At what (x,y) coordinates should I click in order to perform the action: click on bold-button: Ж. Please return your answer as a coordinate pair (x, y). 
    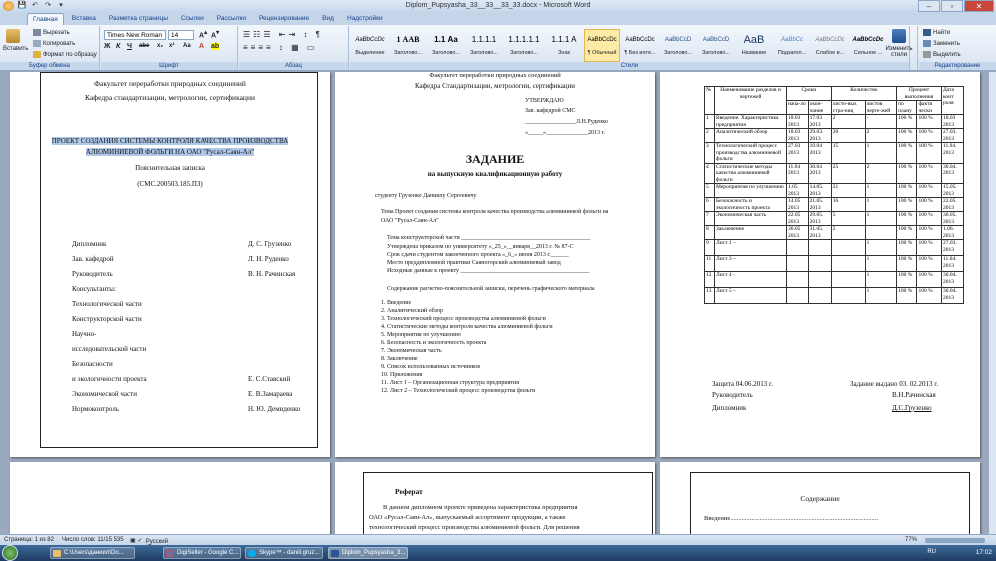
    Looking at the image, I should click on (107, 46).